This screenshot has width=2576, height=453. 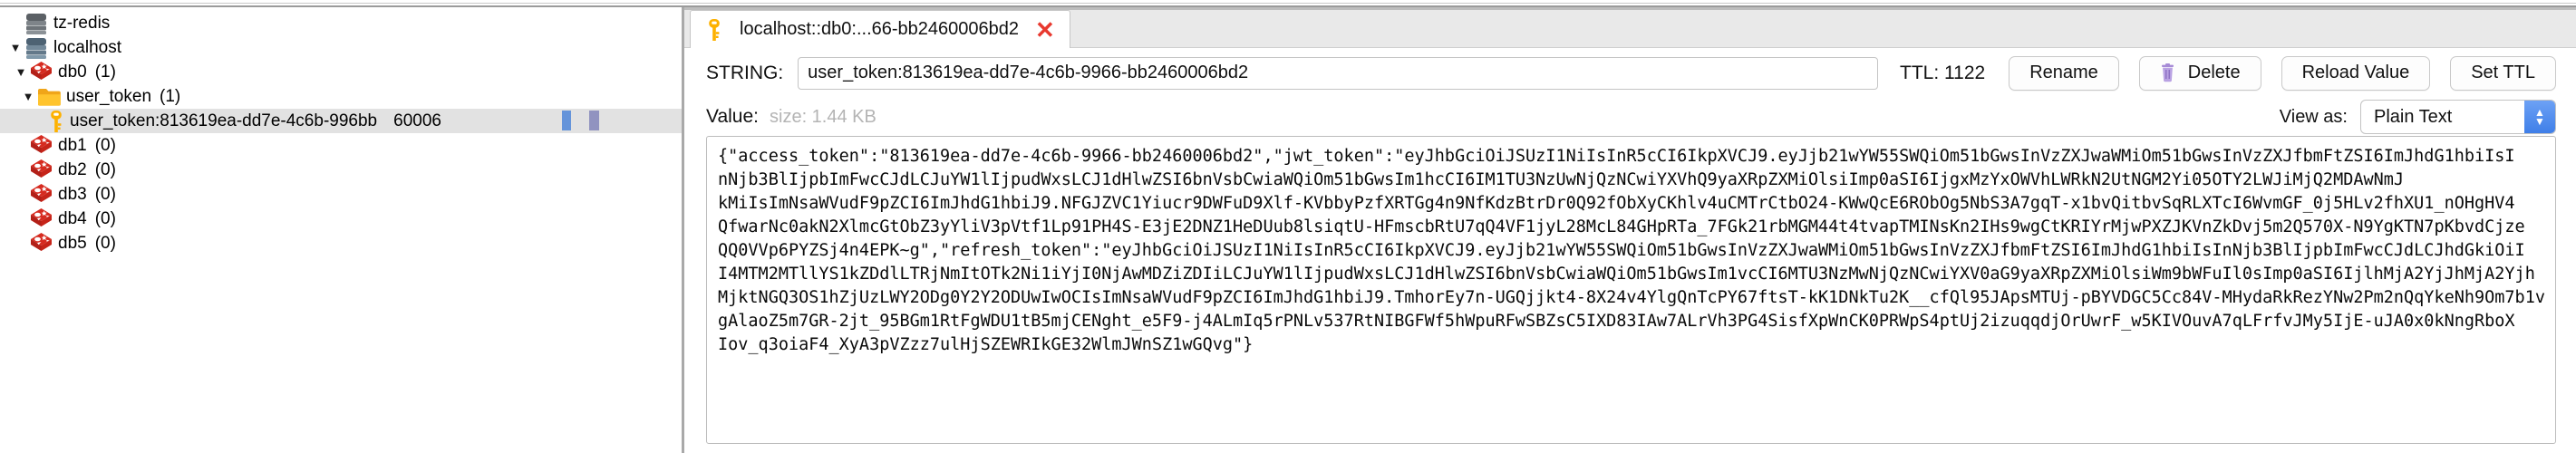 What do you see at coordinates (109, 96) in the screenshot?
I see `tree-node-label: user_token` at bounding box center [109, 96].